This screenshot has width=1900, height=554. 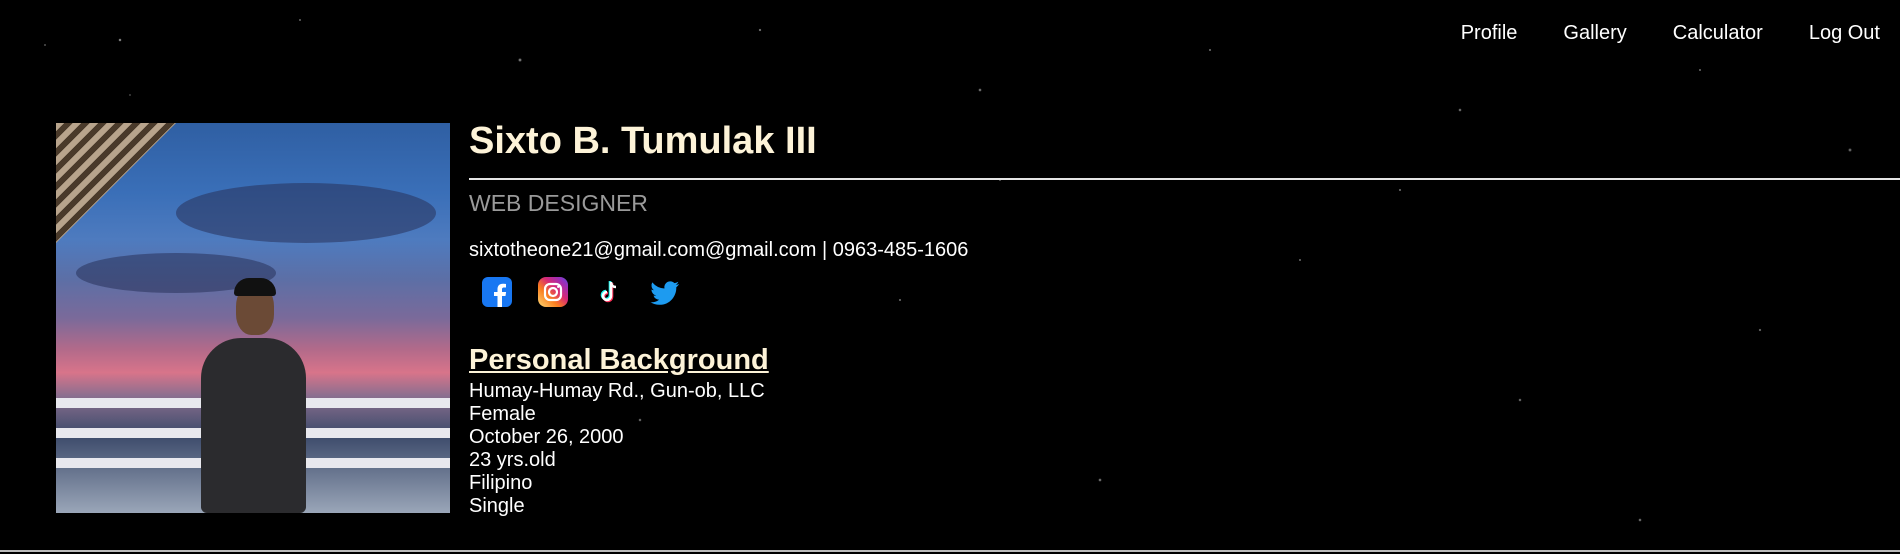 I want to click on nav-gallery-link: Gallery, so click(x=1594, y=33).